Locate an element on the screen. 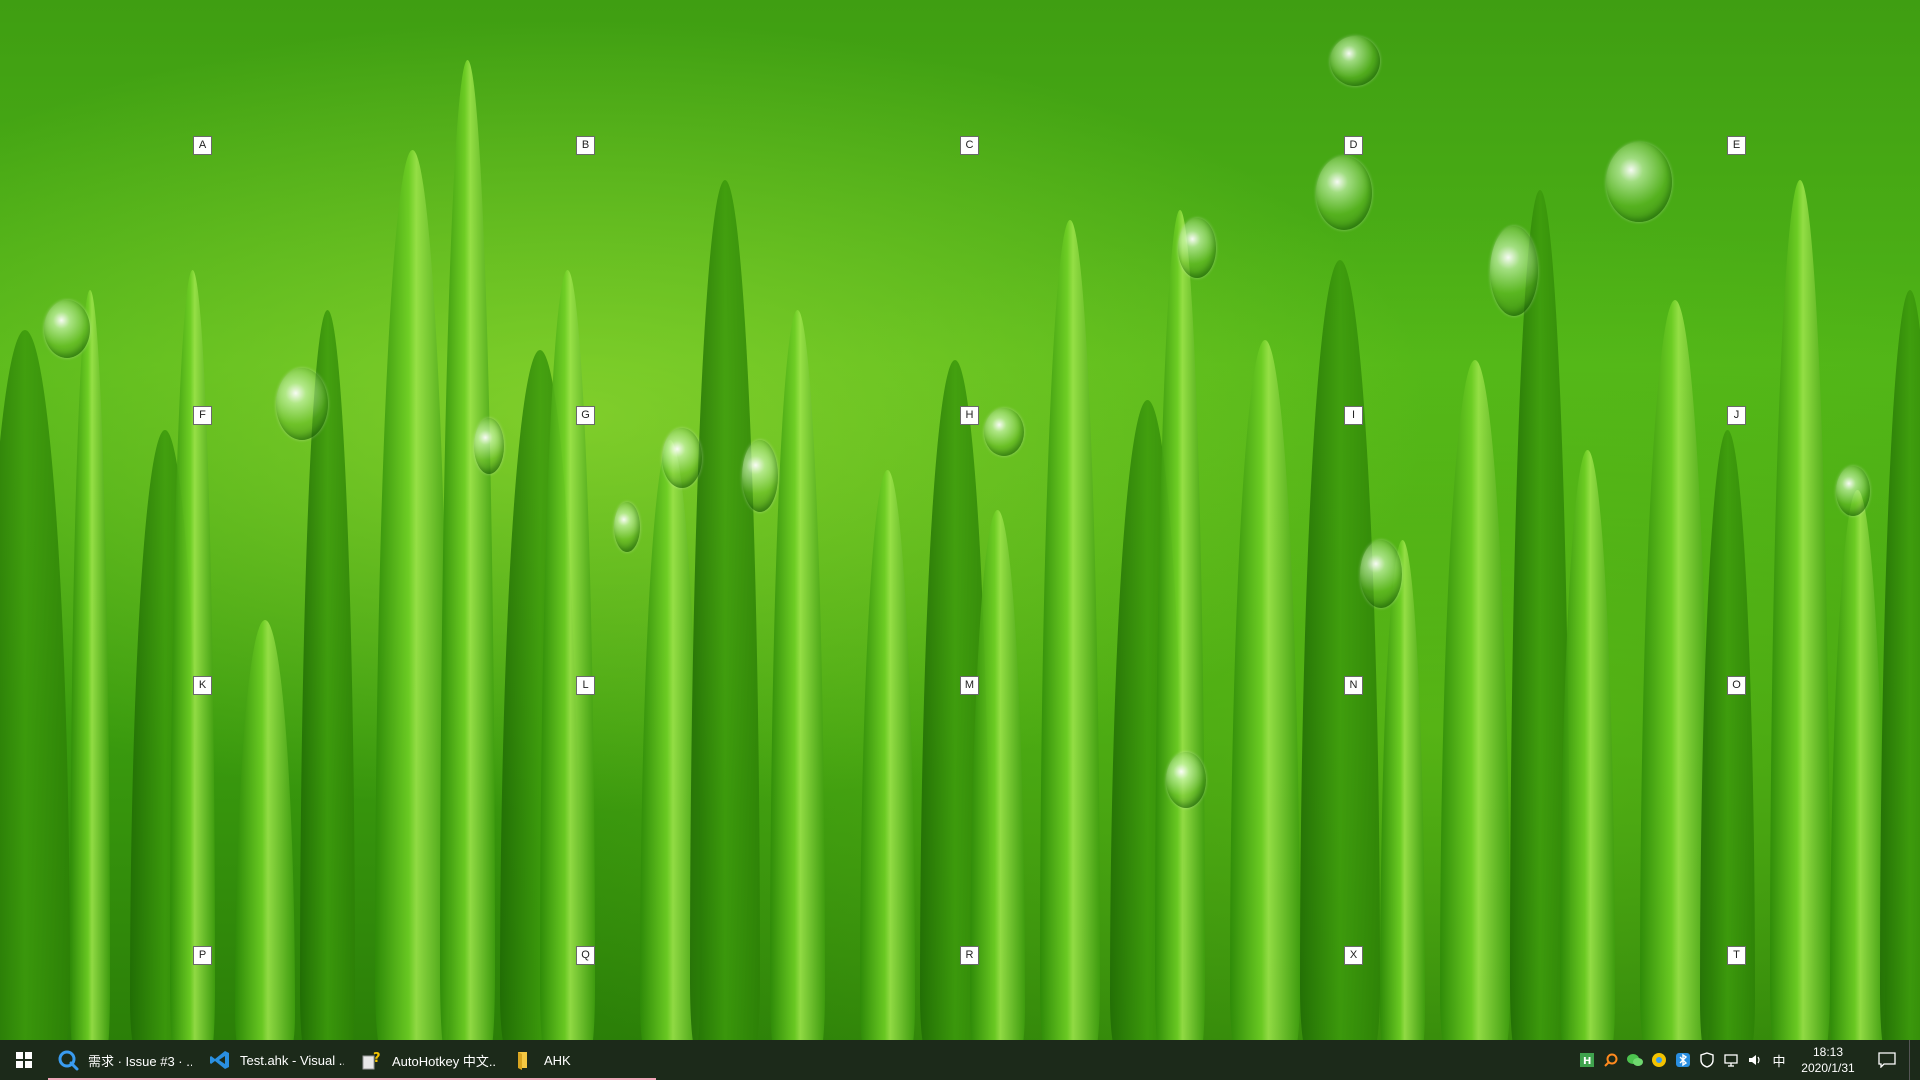 The width and height of the screenshot is (1920, 1080). hint-label-i: I is located at coordinates (1353, 415).